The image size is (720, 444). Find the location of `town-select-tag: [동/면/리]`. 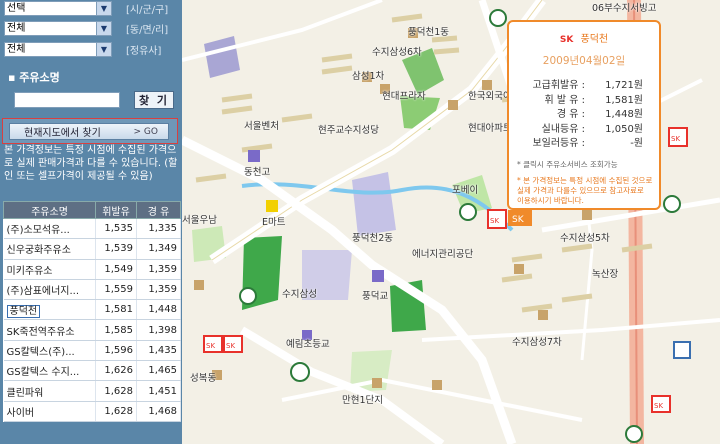

town-select-tag: [동/면/리] is located at coordinates (147, 30).